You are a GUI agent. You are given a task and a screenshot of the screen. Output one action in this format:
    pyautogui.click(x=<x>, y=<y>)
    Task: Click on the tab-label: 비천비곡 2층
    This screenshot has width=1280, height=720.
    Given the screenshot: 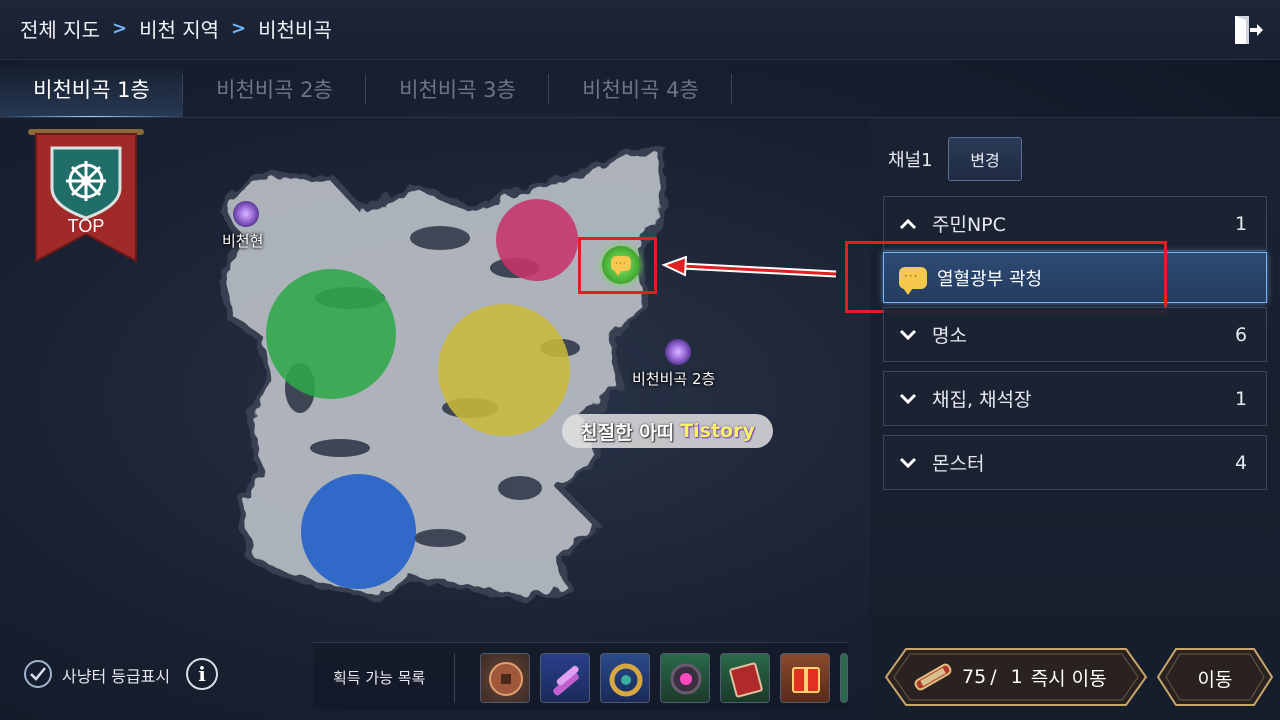 What is the action you would take?
    pyautogui.click(x=274, y=90)
    